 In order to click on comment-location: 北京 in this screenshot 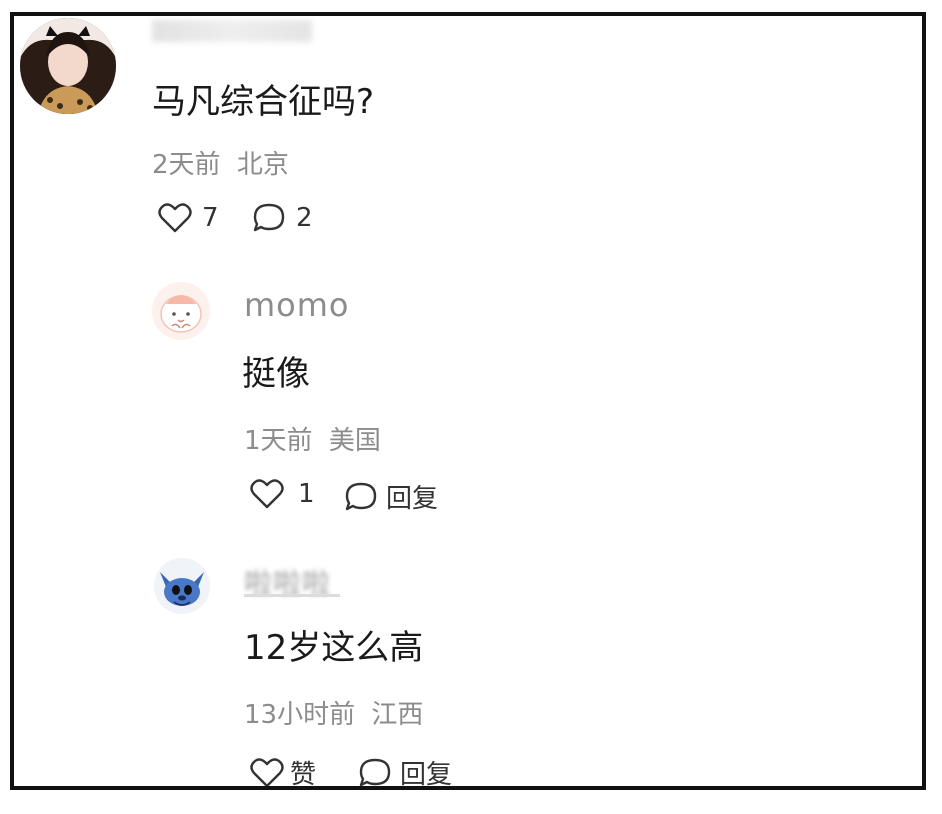, I will do `click(262, 165)`.